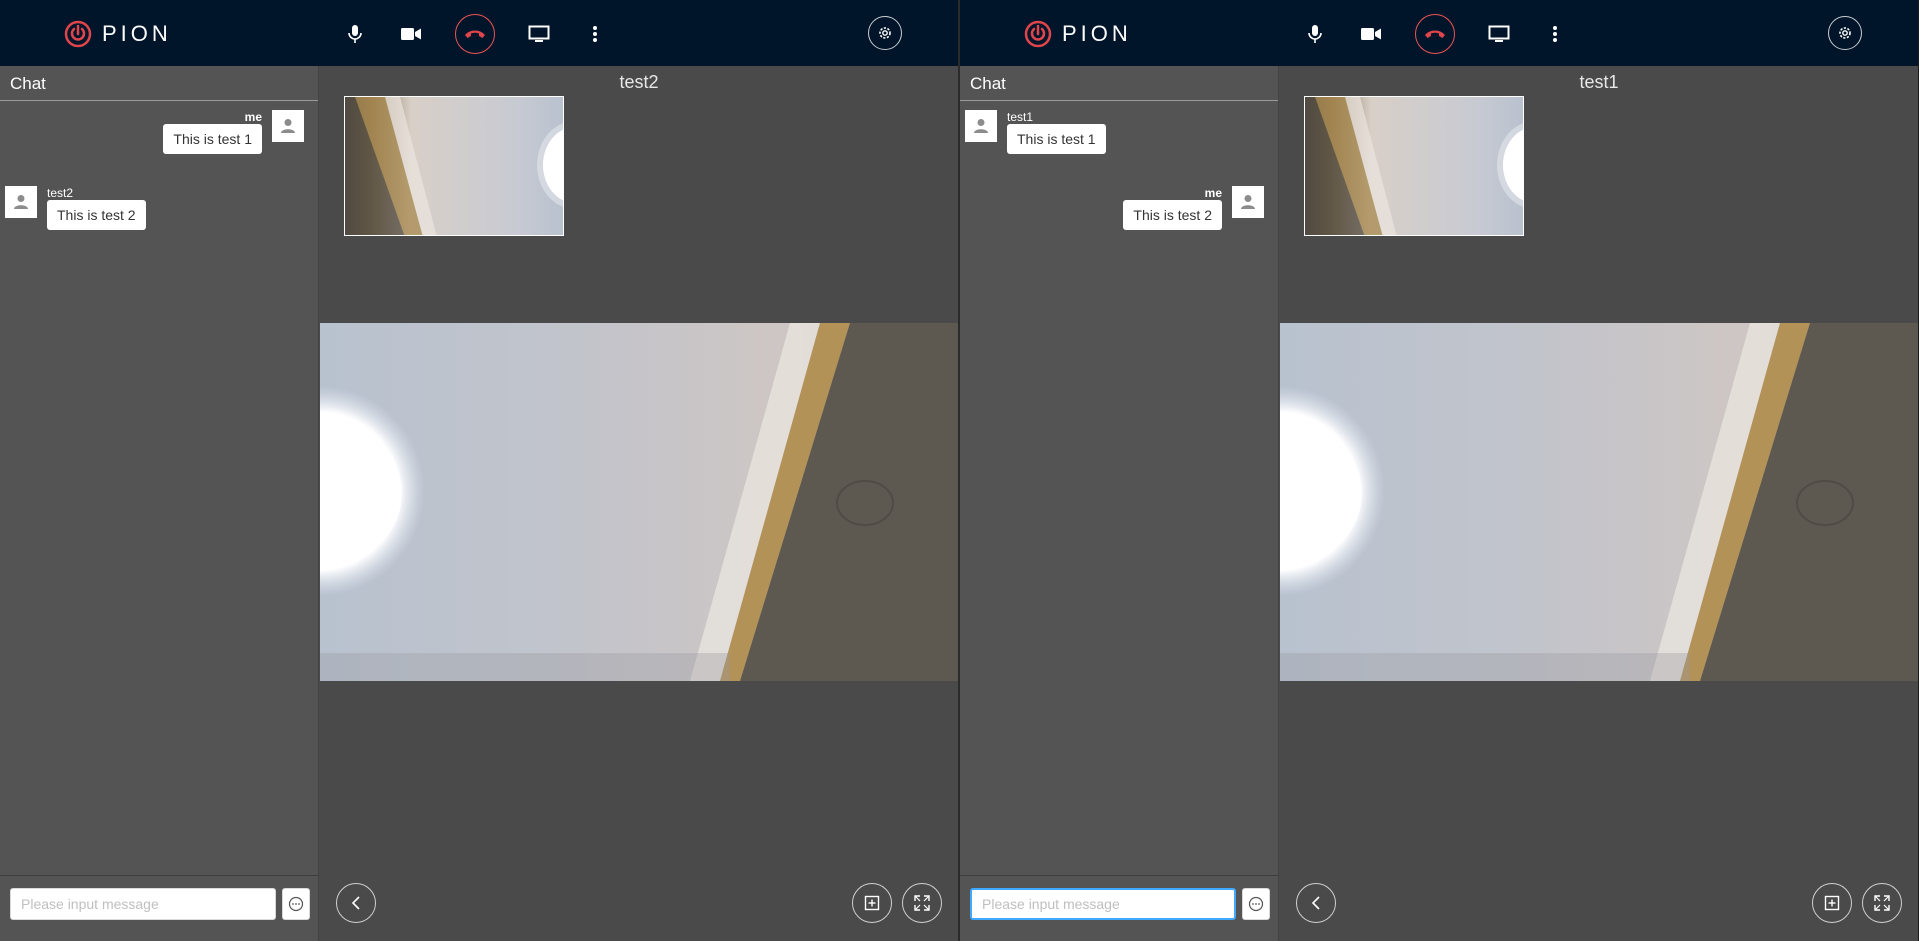 The image size is (1919, 941). What do you see at coordinates (1599, 82) in the screenshot?
I see `peer-name: test1` at bounding box center [1599, 82].